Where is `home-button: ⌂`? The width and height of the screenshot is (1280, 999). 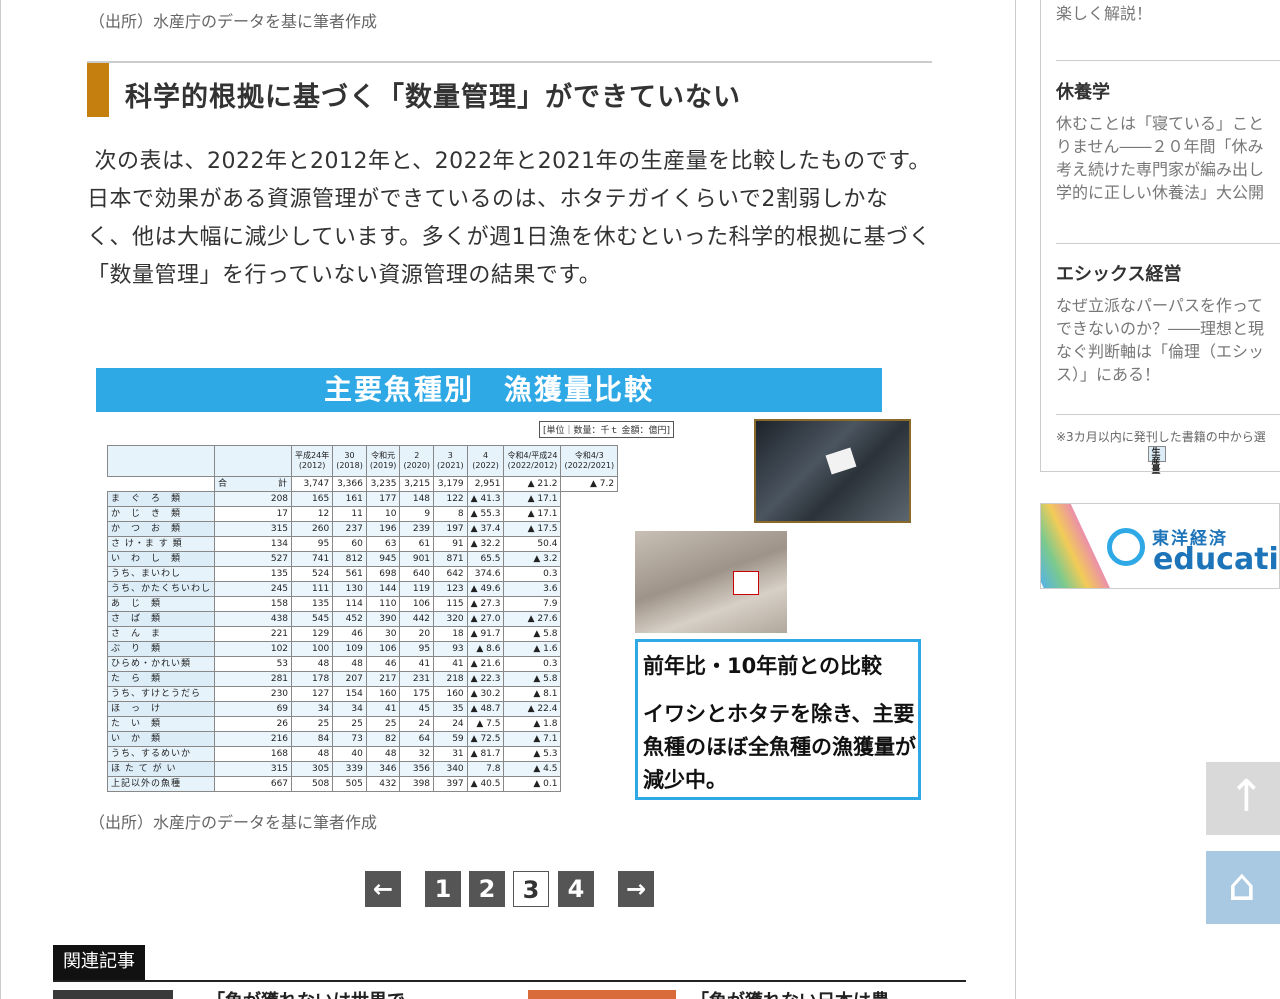
home-button: ⌂ is located at coordinates (1243, 887).